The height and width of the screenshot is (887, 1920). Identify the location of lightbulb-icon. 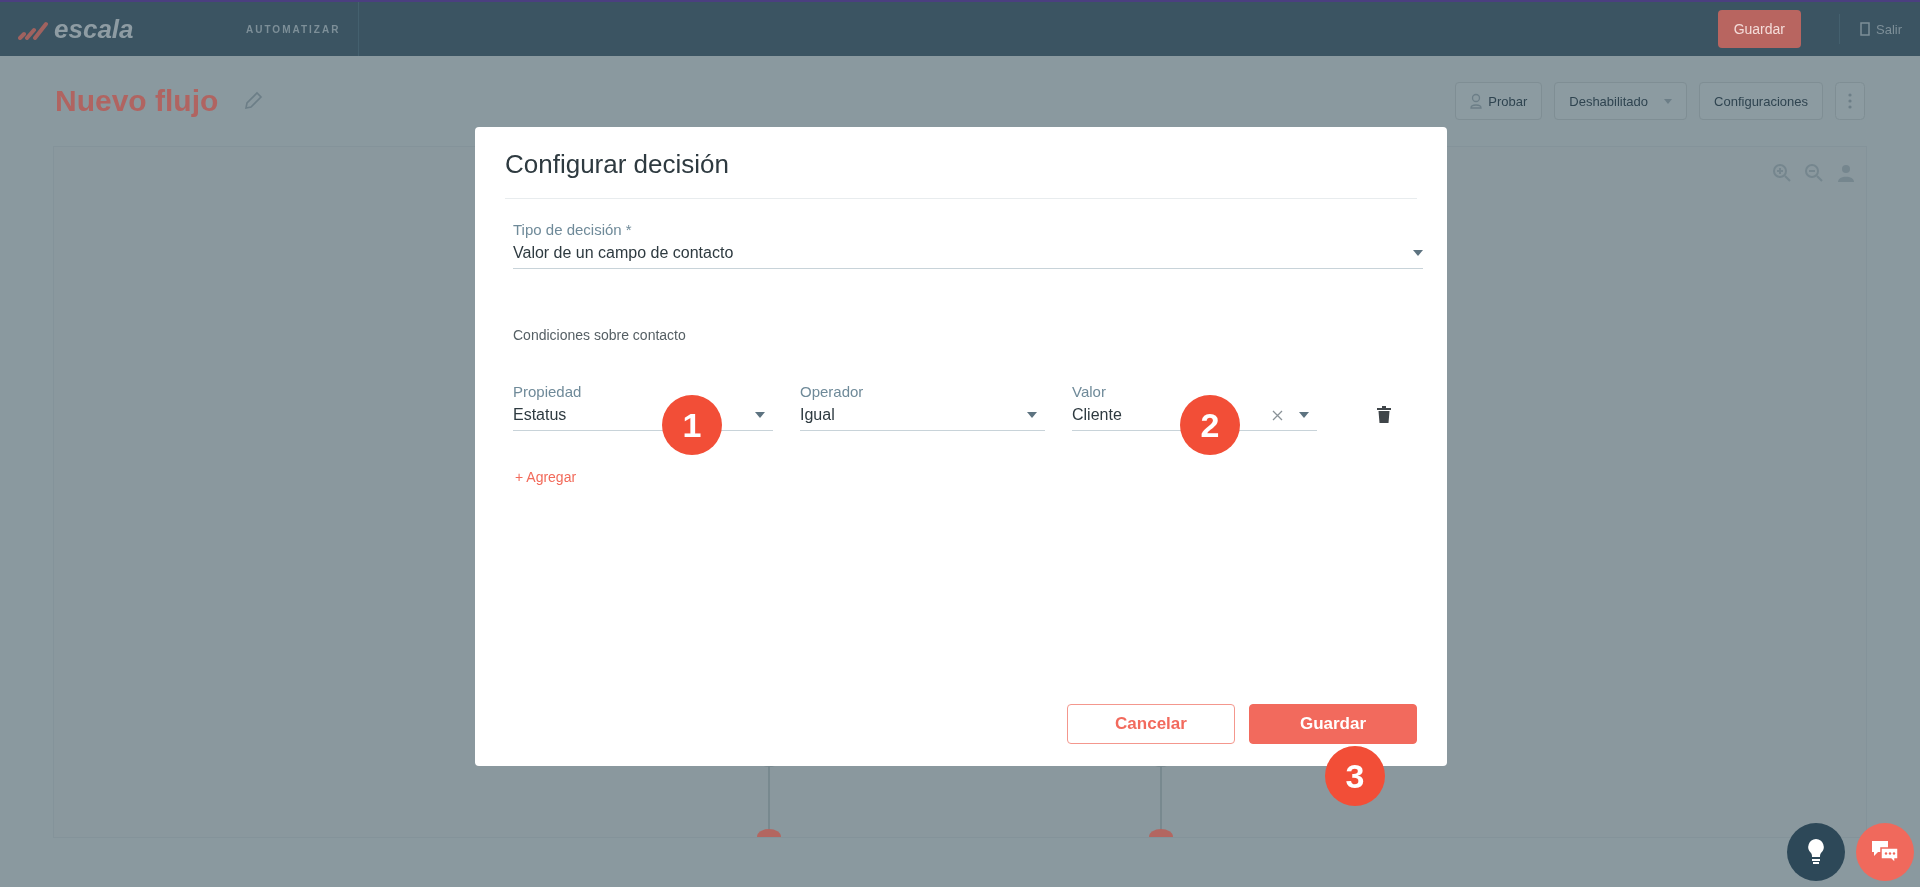
(1816, 852).